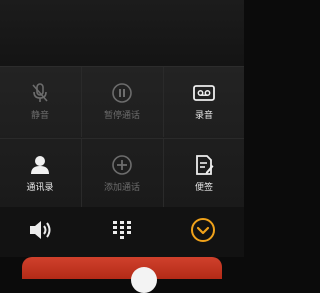  I want to click on end-call-button, so click(122, 275).